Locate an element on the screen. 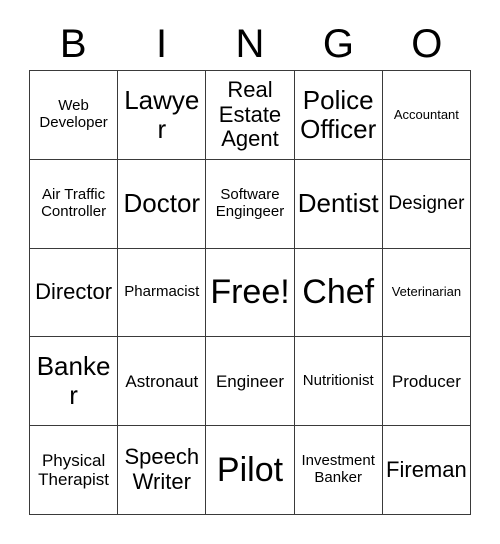 The width and height of the screenshot is (500, 544). bingo-cell-label: Air Traffic Controller is located at coordinates (74, 202).